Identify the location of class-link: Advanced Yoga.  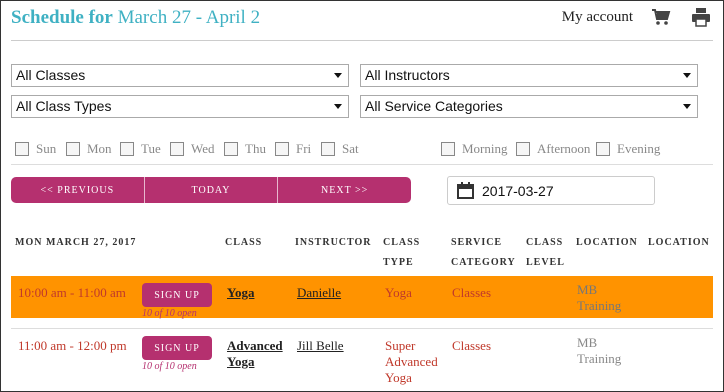
(258, 354).